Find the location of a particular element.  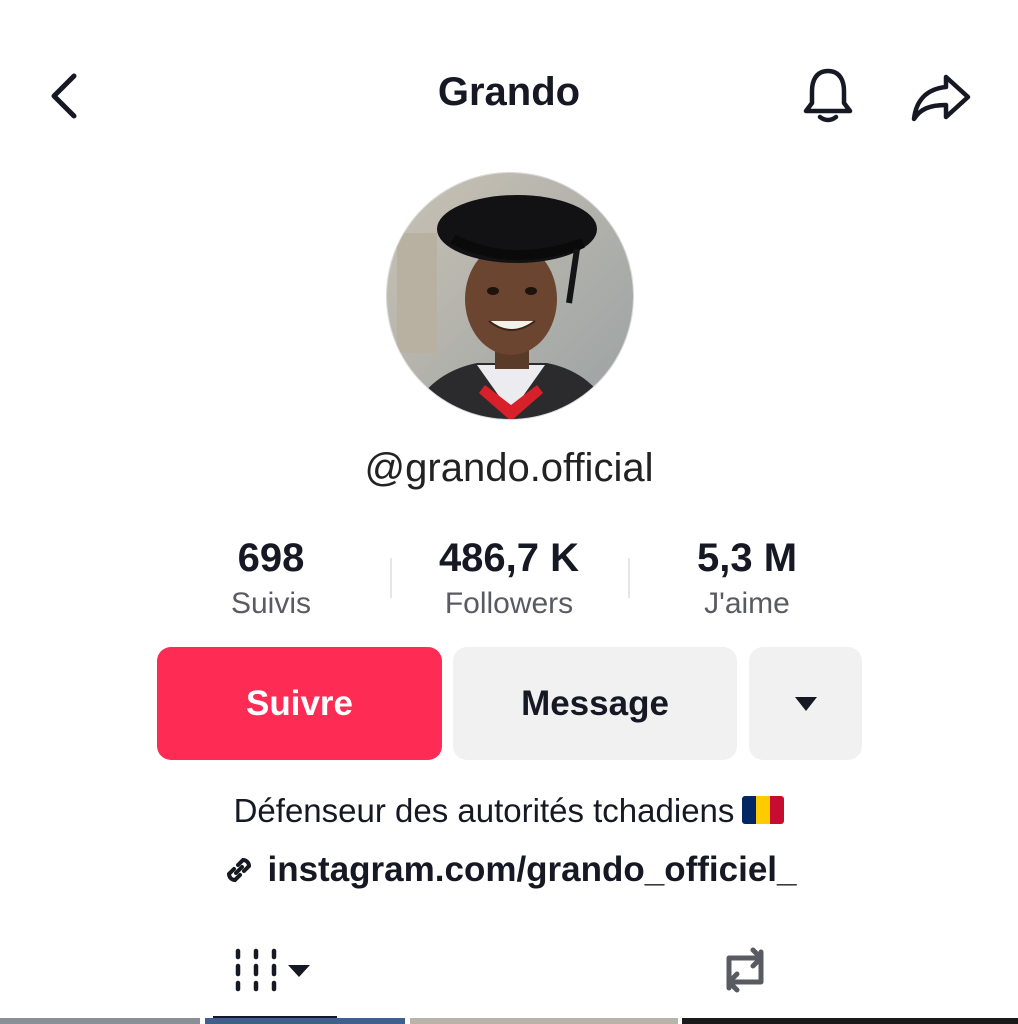

tab-videos is located at coordinates (275, 970).